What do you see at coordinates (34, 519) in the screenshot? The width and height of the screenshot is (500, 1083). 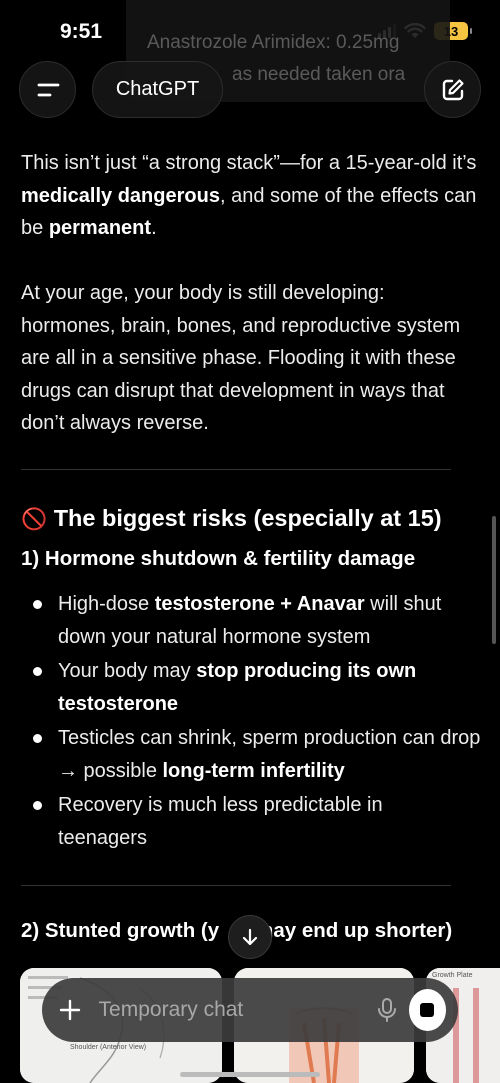 I see `no-entry-icon: 🚫` at bounding box center [34, 519].